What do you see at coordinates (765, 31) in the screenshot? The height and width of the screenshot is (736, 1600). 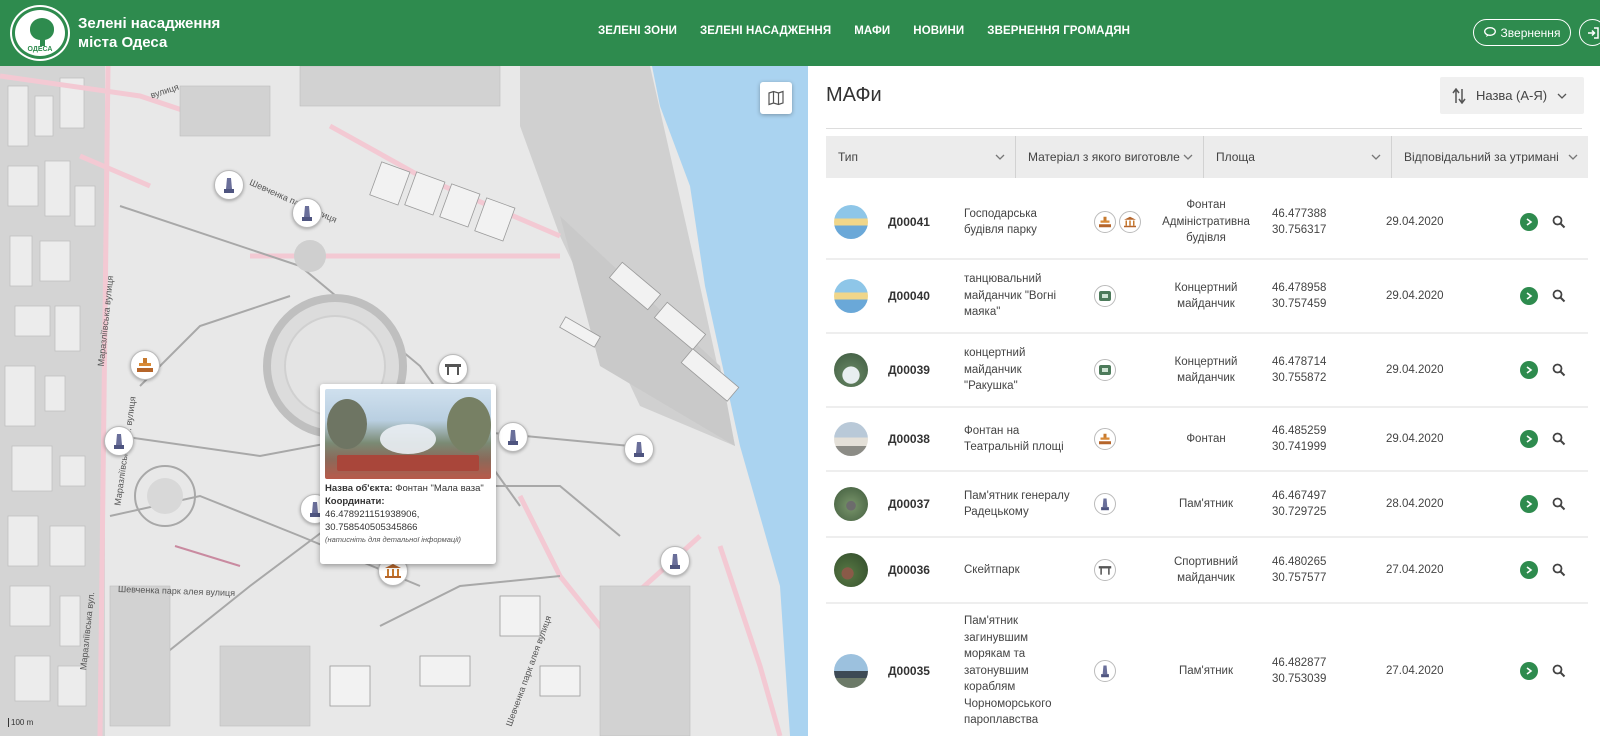 I see `nav-green-plantings: ЗЕЛЕНІ НАСАДЖЕННЯ` at bounding box center [765, 31].